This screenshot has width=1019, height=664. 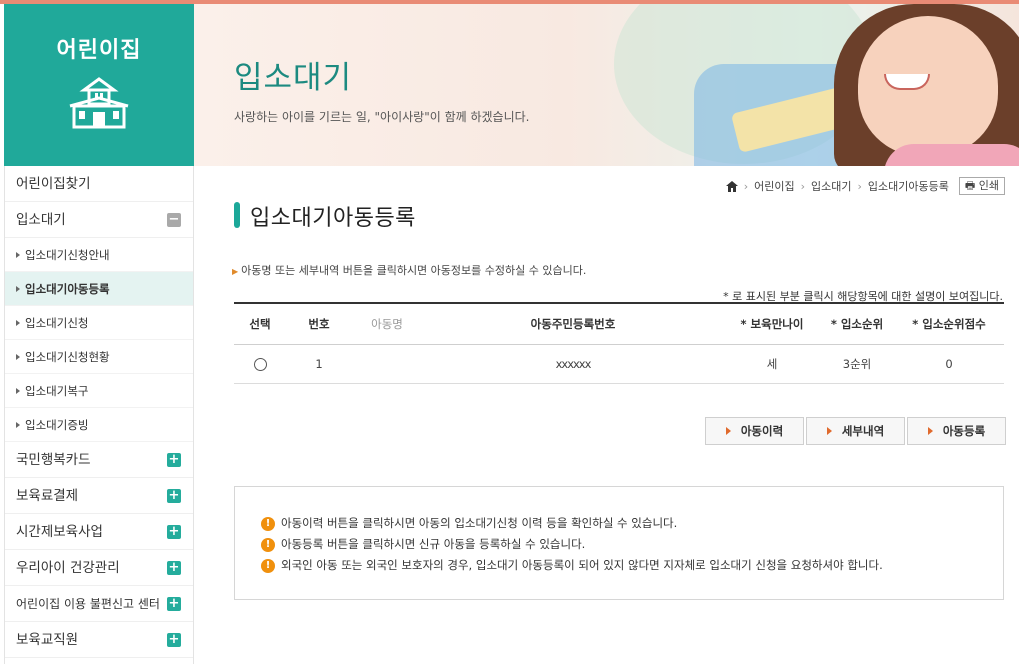 I want to click on info-item: ! 아동등록 버튼을 클릭하시면 신규 아동을 등록하실 수 있습니다., so click(x=632, y=544).